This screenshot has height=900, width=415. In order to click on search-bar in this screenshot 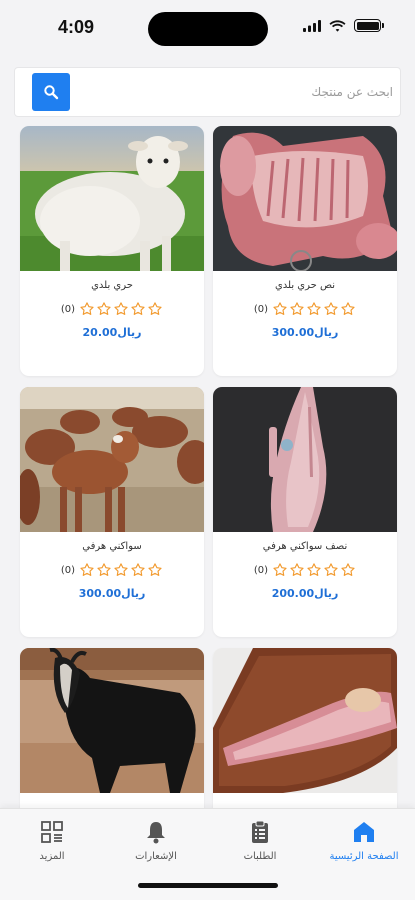, I will do `click(207, 92)`.